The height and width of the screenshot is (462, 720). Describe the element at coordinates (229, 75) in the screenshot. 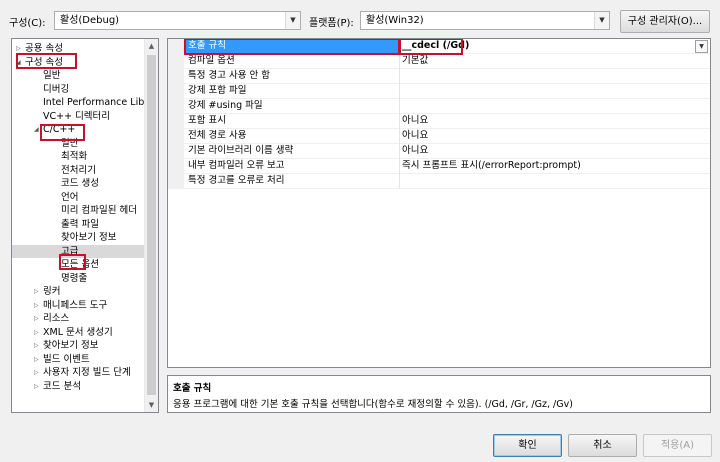

I see `property-name: 특정 경고 사용 안 함` at that location.